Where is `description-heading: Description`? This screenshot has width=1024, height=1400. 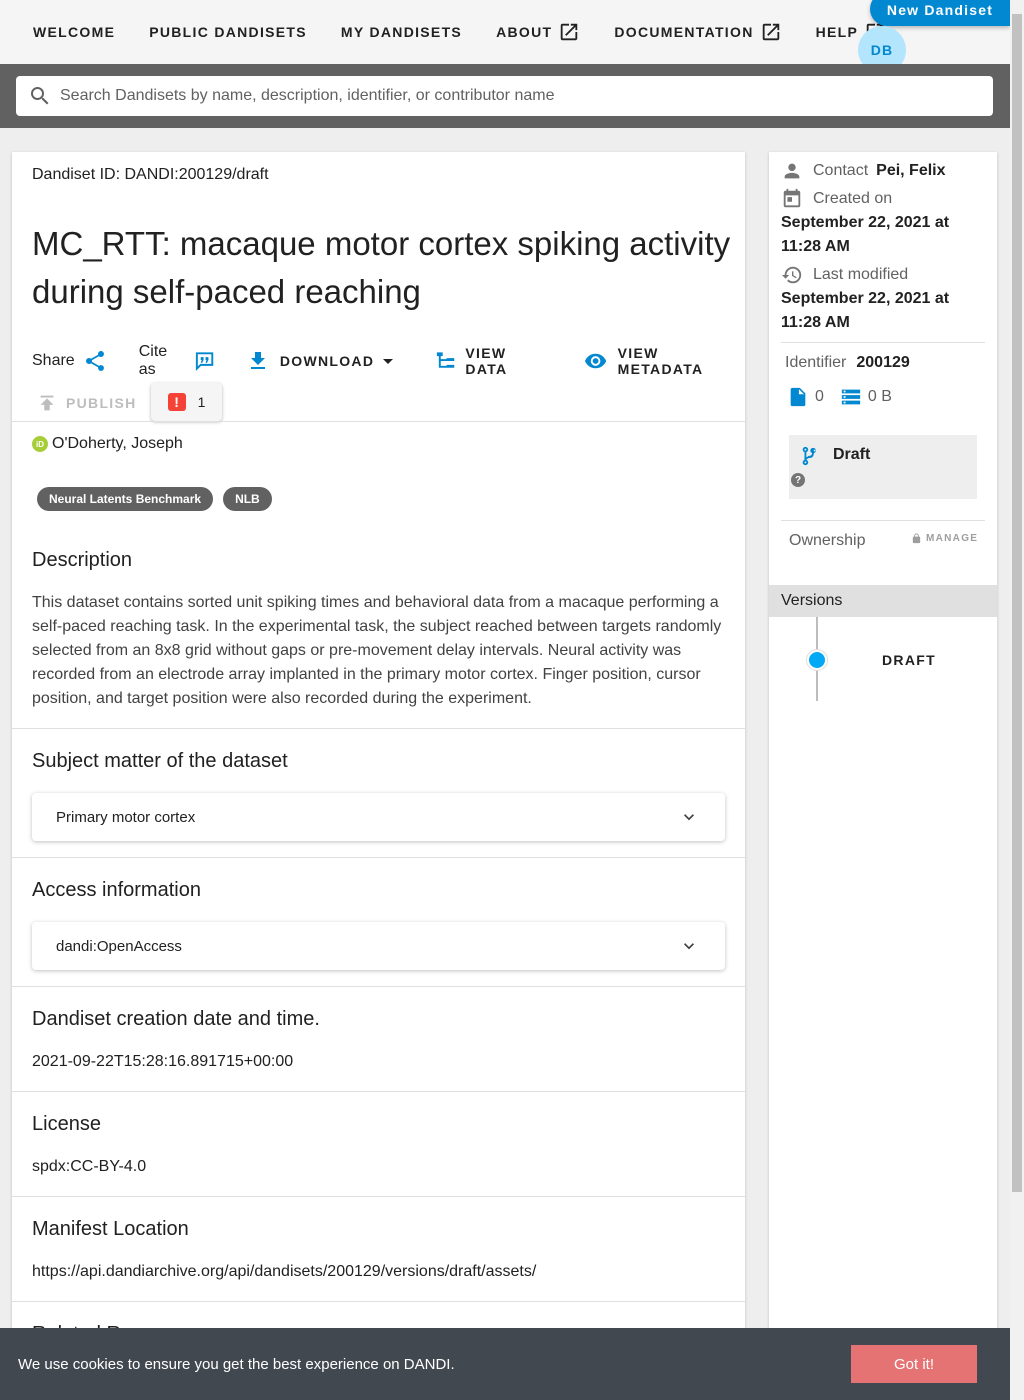
description-heading: Description is located at coordinates (82, 560).